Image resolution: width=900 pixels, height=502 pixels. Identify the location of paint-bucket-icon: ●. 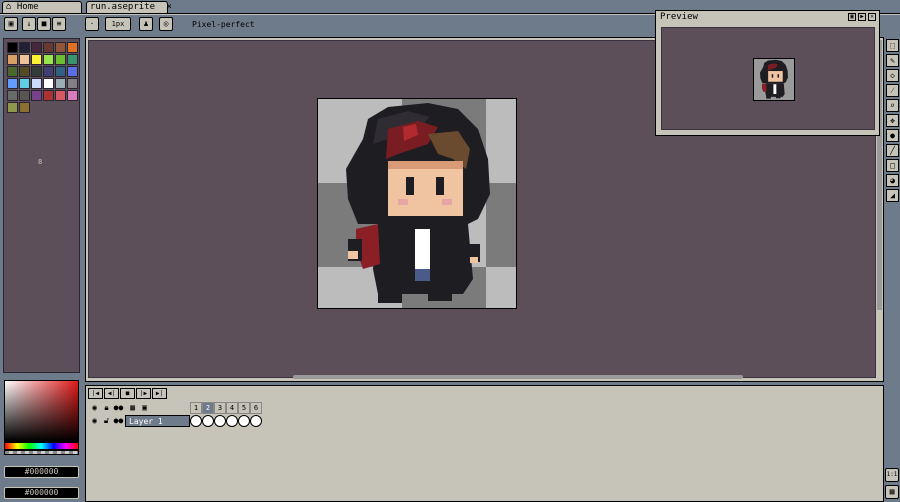
(892, 135).